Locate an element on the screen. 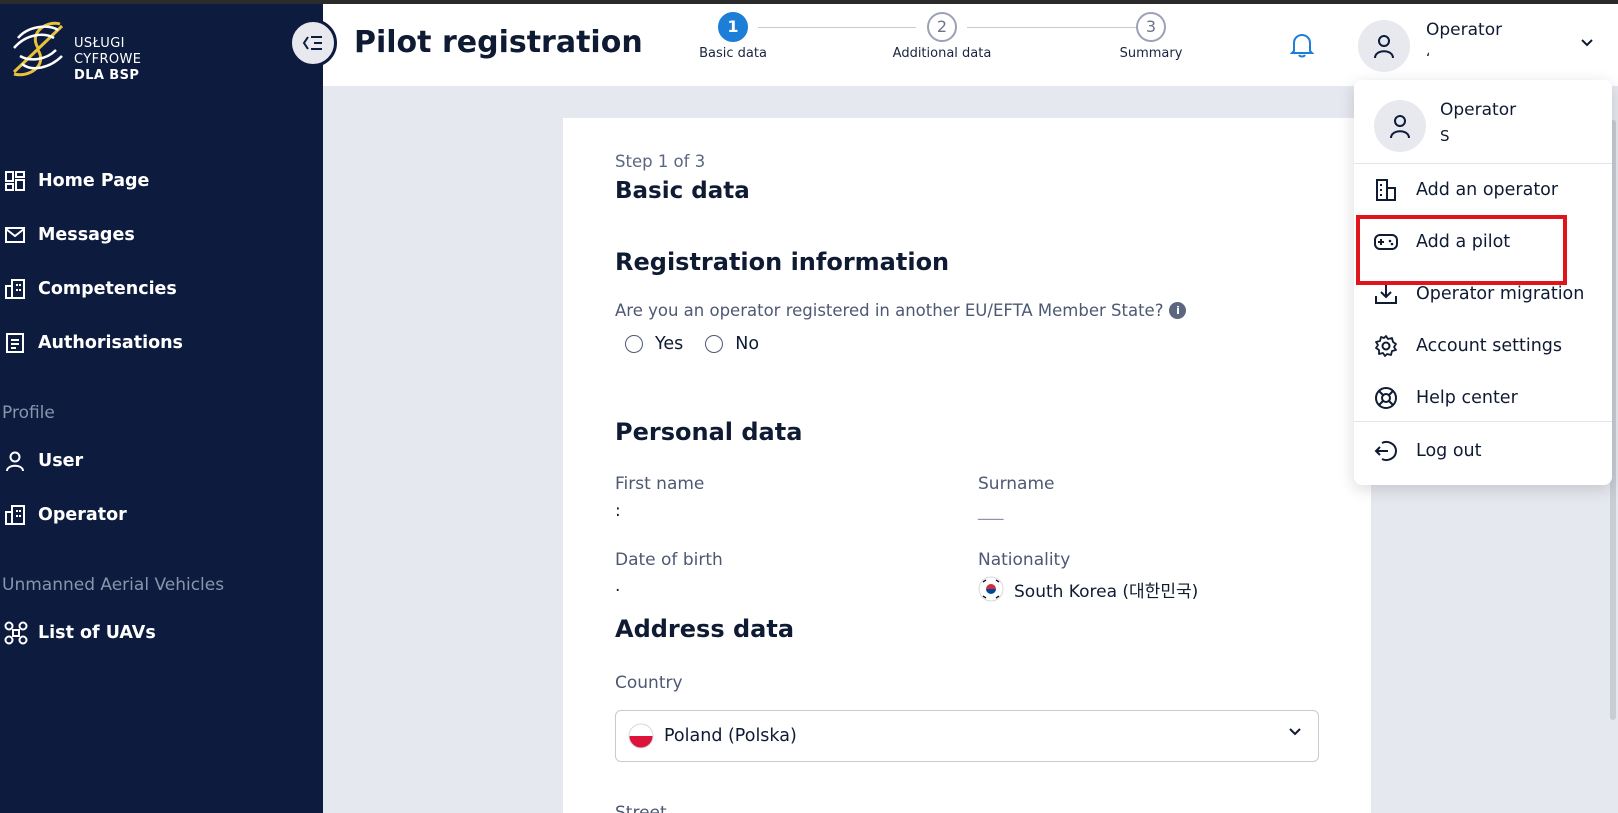 The image size is (1618, 813). brand-line-2: CYFROWE is located at coordinates (108, 59).